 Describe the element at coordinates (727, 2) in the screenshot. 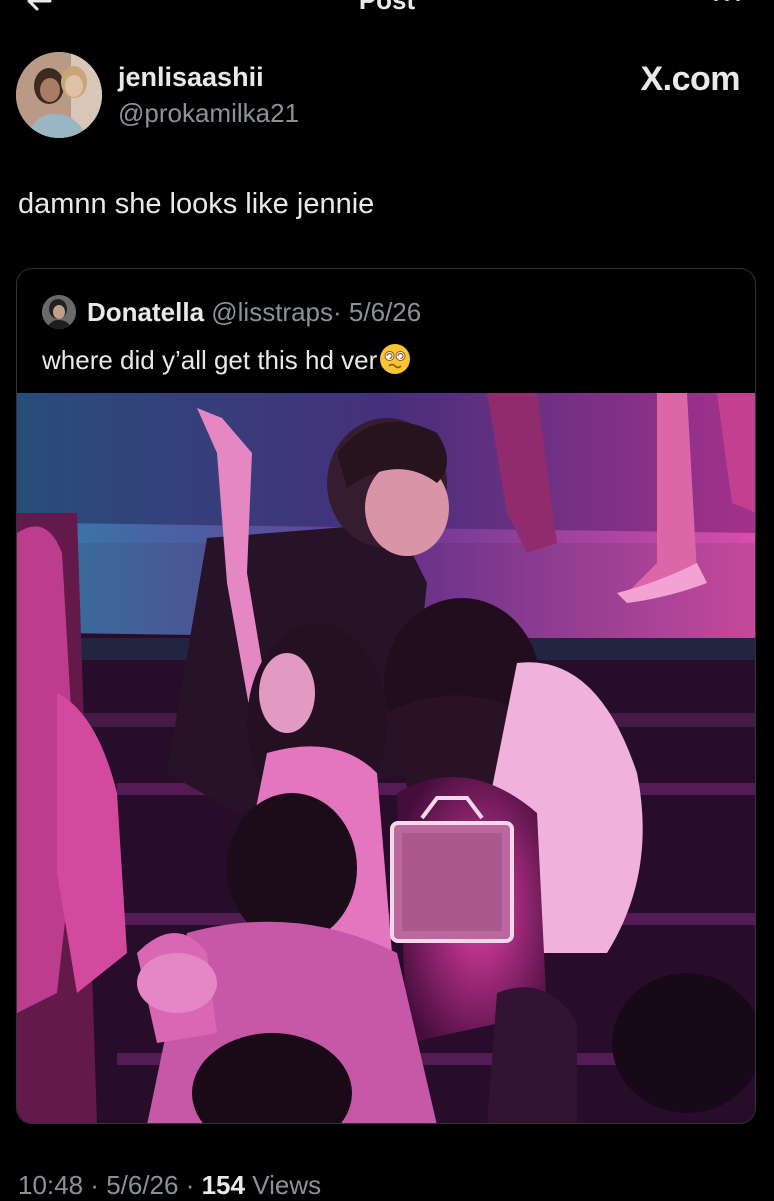

I see `more-options-icon` at that location.